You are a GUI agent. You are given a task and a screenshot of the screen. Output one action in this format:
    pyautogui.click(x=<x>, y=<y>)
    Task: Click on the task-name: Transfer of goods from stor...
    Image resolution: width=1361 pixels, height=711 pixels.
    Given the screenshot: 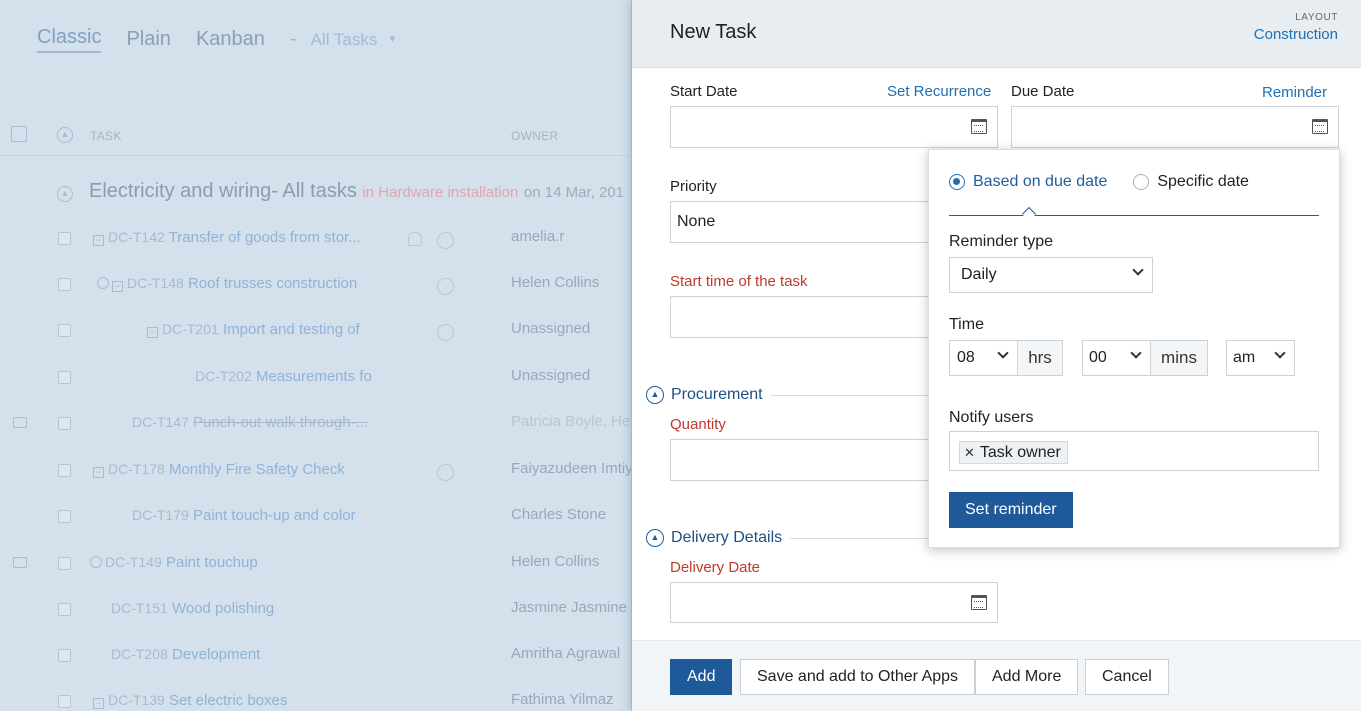 What is the action you would take?
    pyautogui.click(x=265, y=237)
    